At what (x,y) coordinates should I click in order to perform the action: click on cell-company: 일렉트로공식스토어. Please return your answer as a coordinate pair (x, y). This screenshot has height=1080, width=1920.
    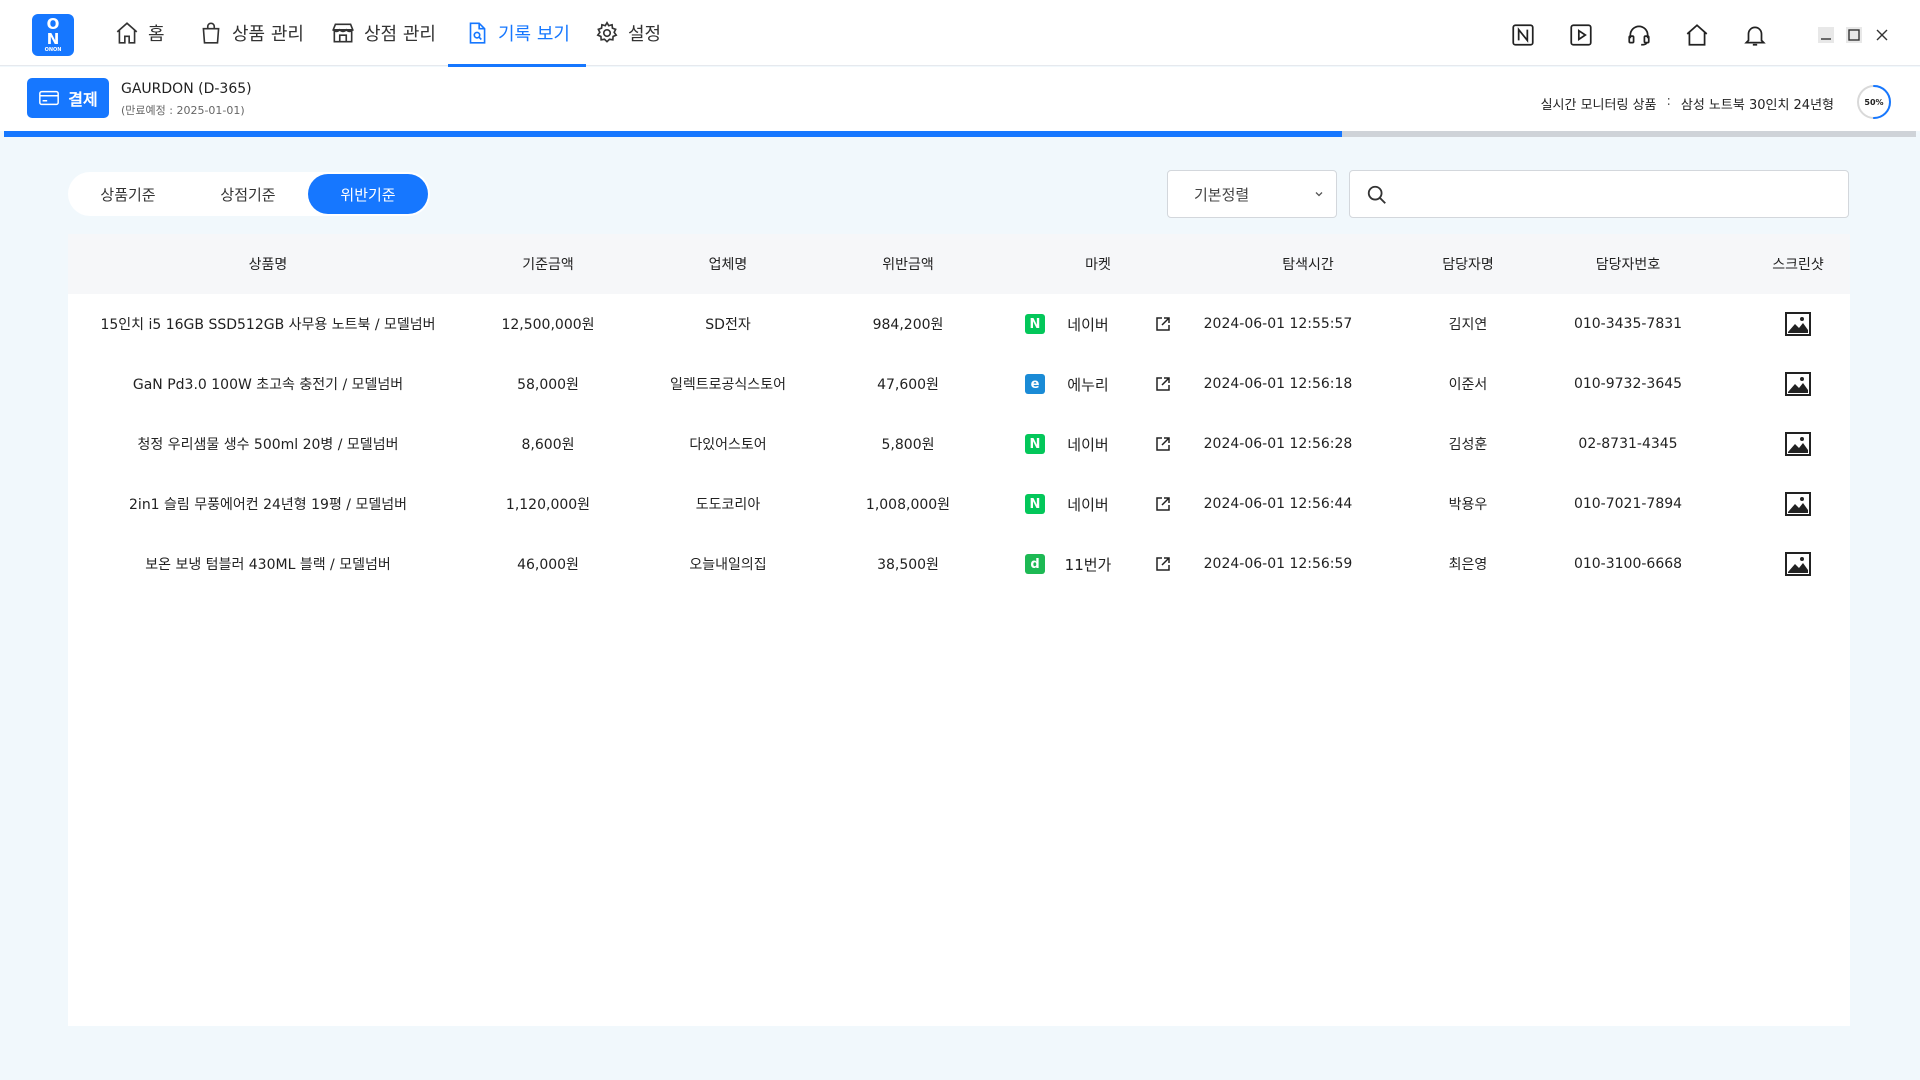
    Looking at the image, I should click on (728, 385).